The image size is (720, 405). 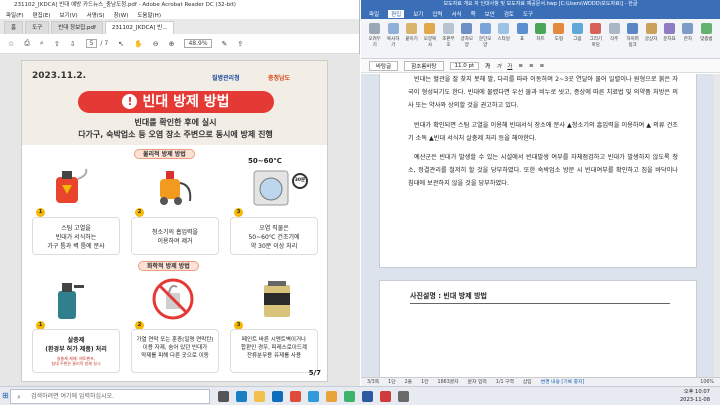 I want to click on tab-home: 홈, so click(x=14, y=27).